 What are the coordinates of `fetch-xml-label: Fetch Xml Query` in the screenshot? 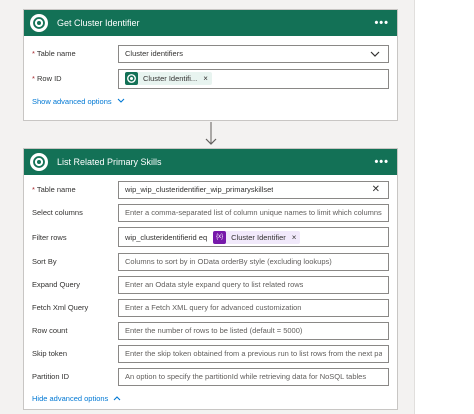 It's located at (60, 307).